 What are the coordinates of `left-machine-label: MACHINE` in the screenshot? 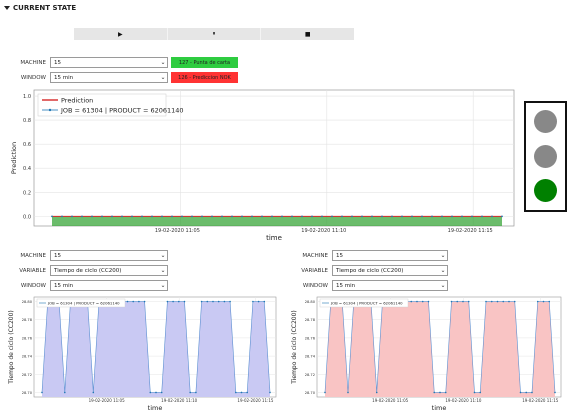 It's located at (33, 256).